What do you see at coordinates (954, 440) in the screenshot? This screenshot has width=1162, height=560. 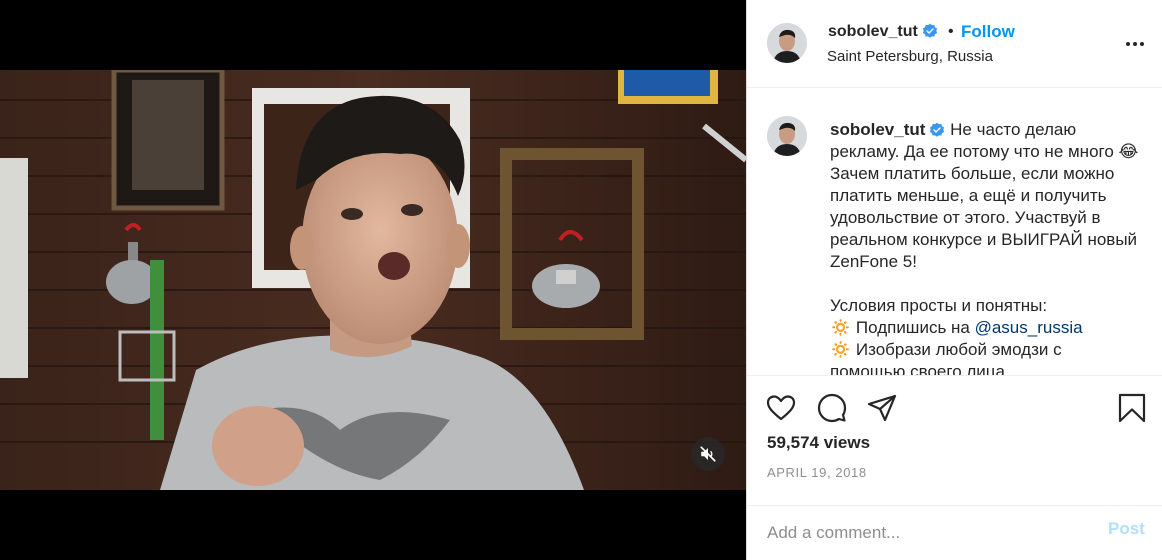 I see `post-actions: 59,574 views APRIL 19, 2018` at bounding box center [954, 440].